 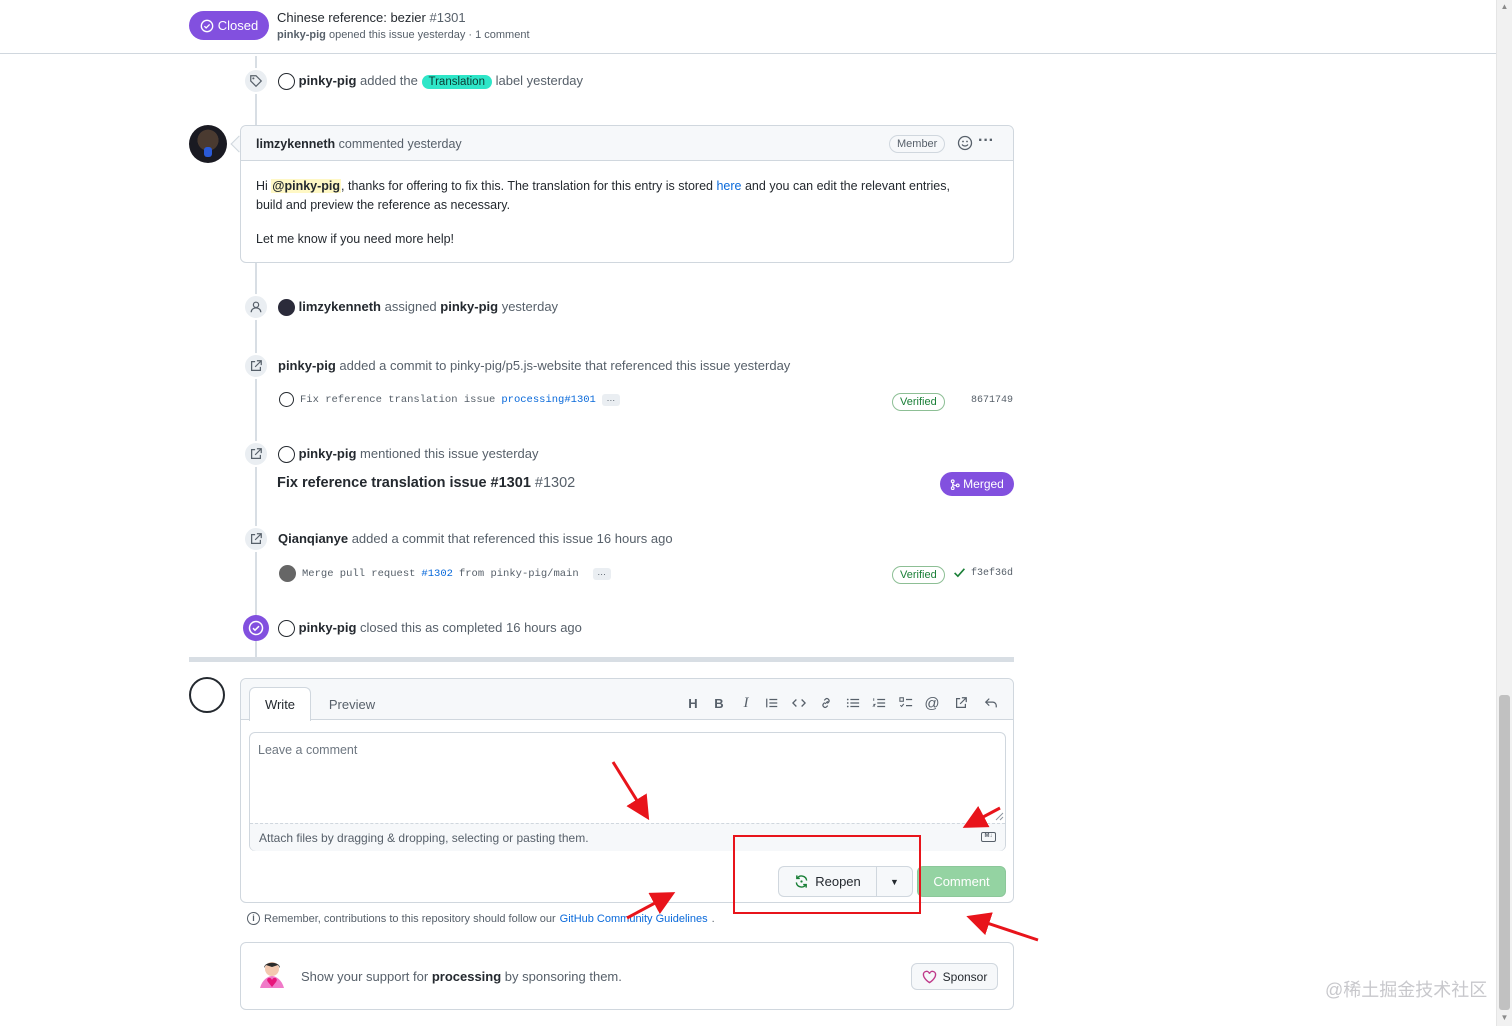 I want to click on merged-label: Merged, so click(x=983, y=484).